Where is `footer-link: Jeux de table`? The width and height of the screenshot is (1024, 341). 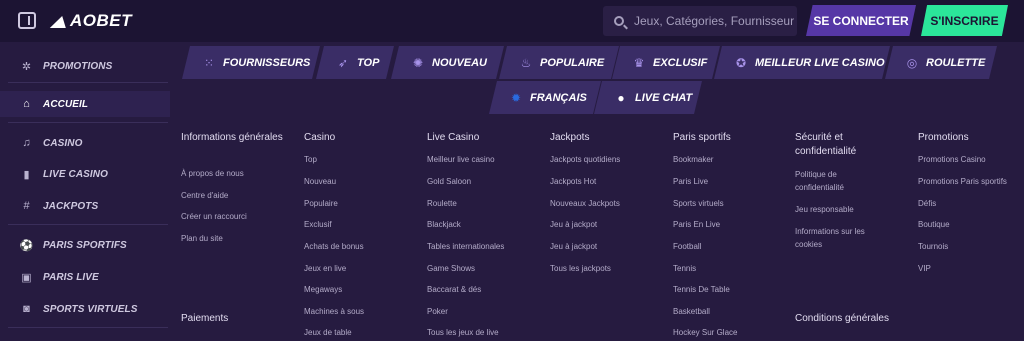 footer-link: Jeux de table is located at coordinates (328, 332).